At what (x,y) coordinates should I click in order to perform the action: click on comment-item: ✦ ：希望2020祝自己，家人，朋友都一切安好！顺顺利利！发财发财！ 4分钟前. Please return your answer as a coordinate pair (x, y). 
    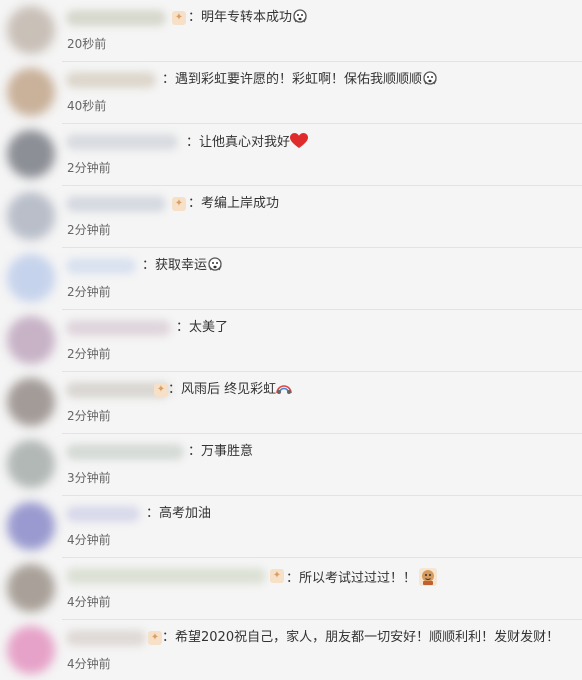
    Looking at the image, I should click on (291, 650).